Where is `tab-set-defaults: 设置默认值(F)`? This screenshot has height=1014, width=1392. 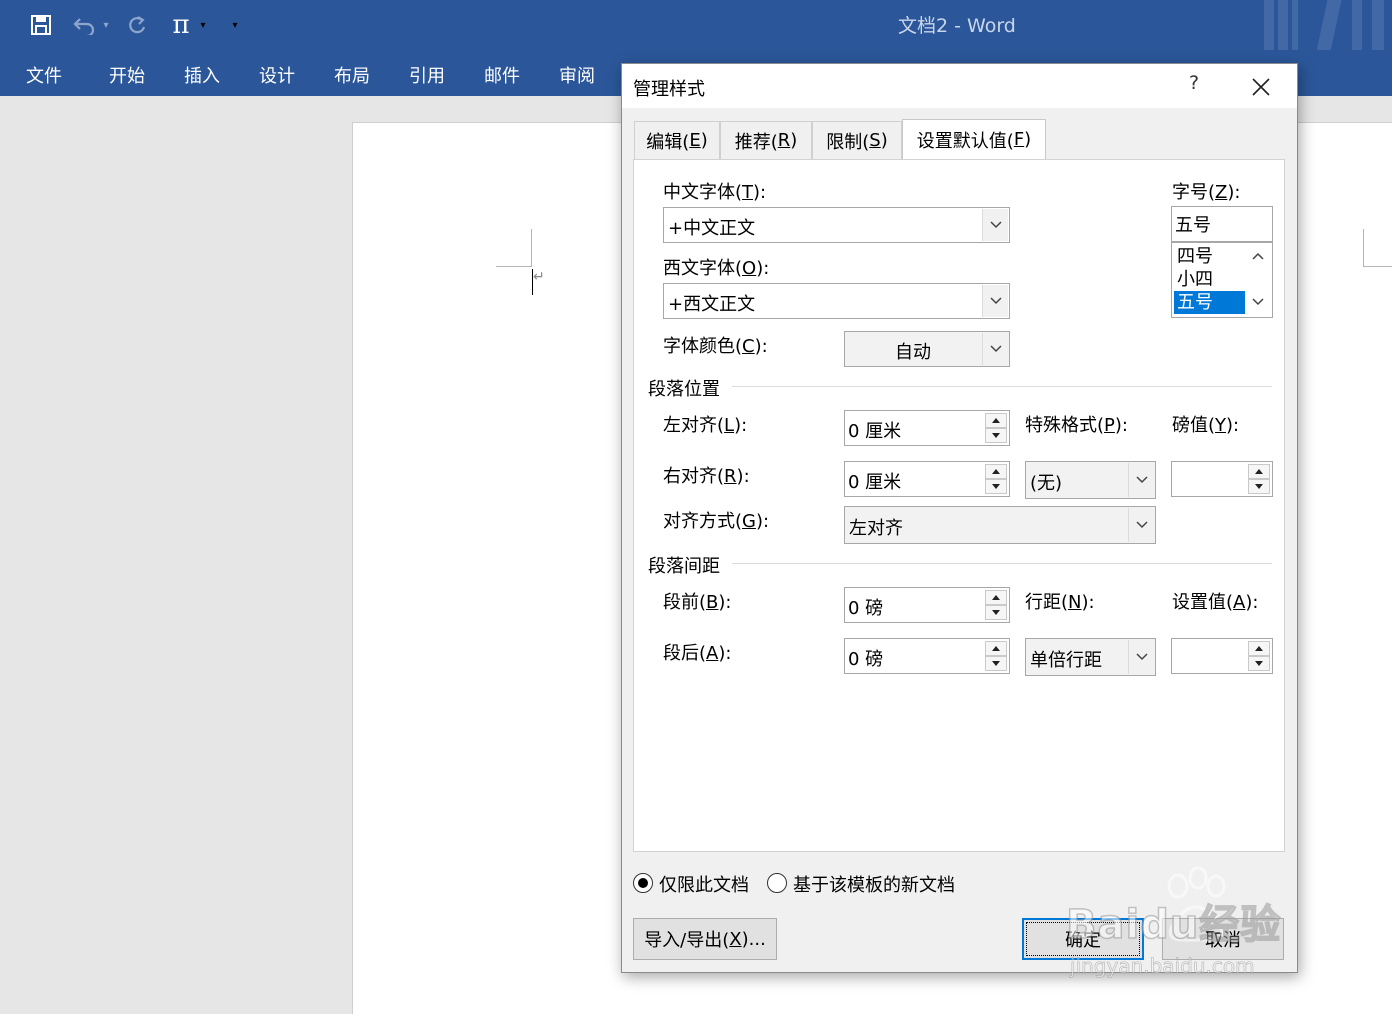 tab-set-defaults: 设置默认值(F) is located at coordinates (974, 139).